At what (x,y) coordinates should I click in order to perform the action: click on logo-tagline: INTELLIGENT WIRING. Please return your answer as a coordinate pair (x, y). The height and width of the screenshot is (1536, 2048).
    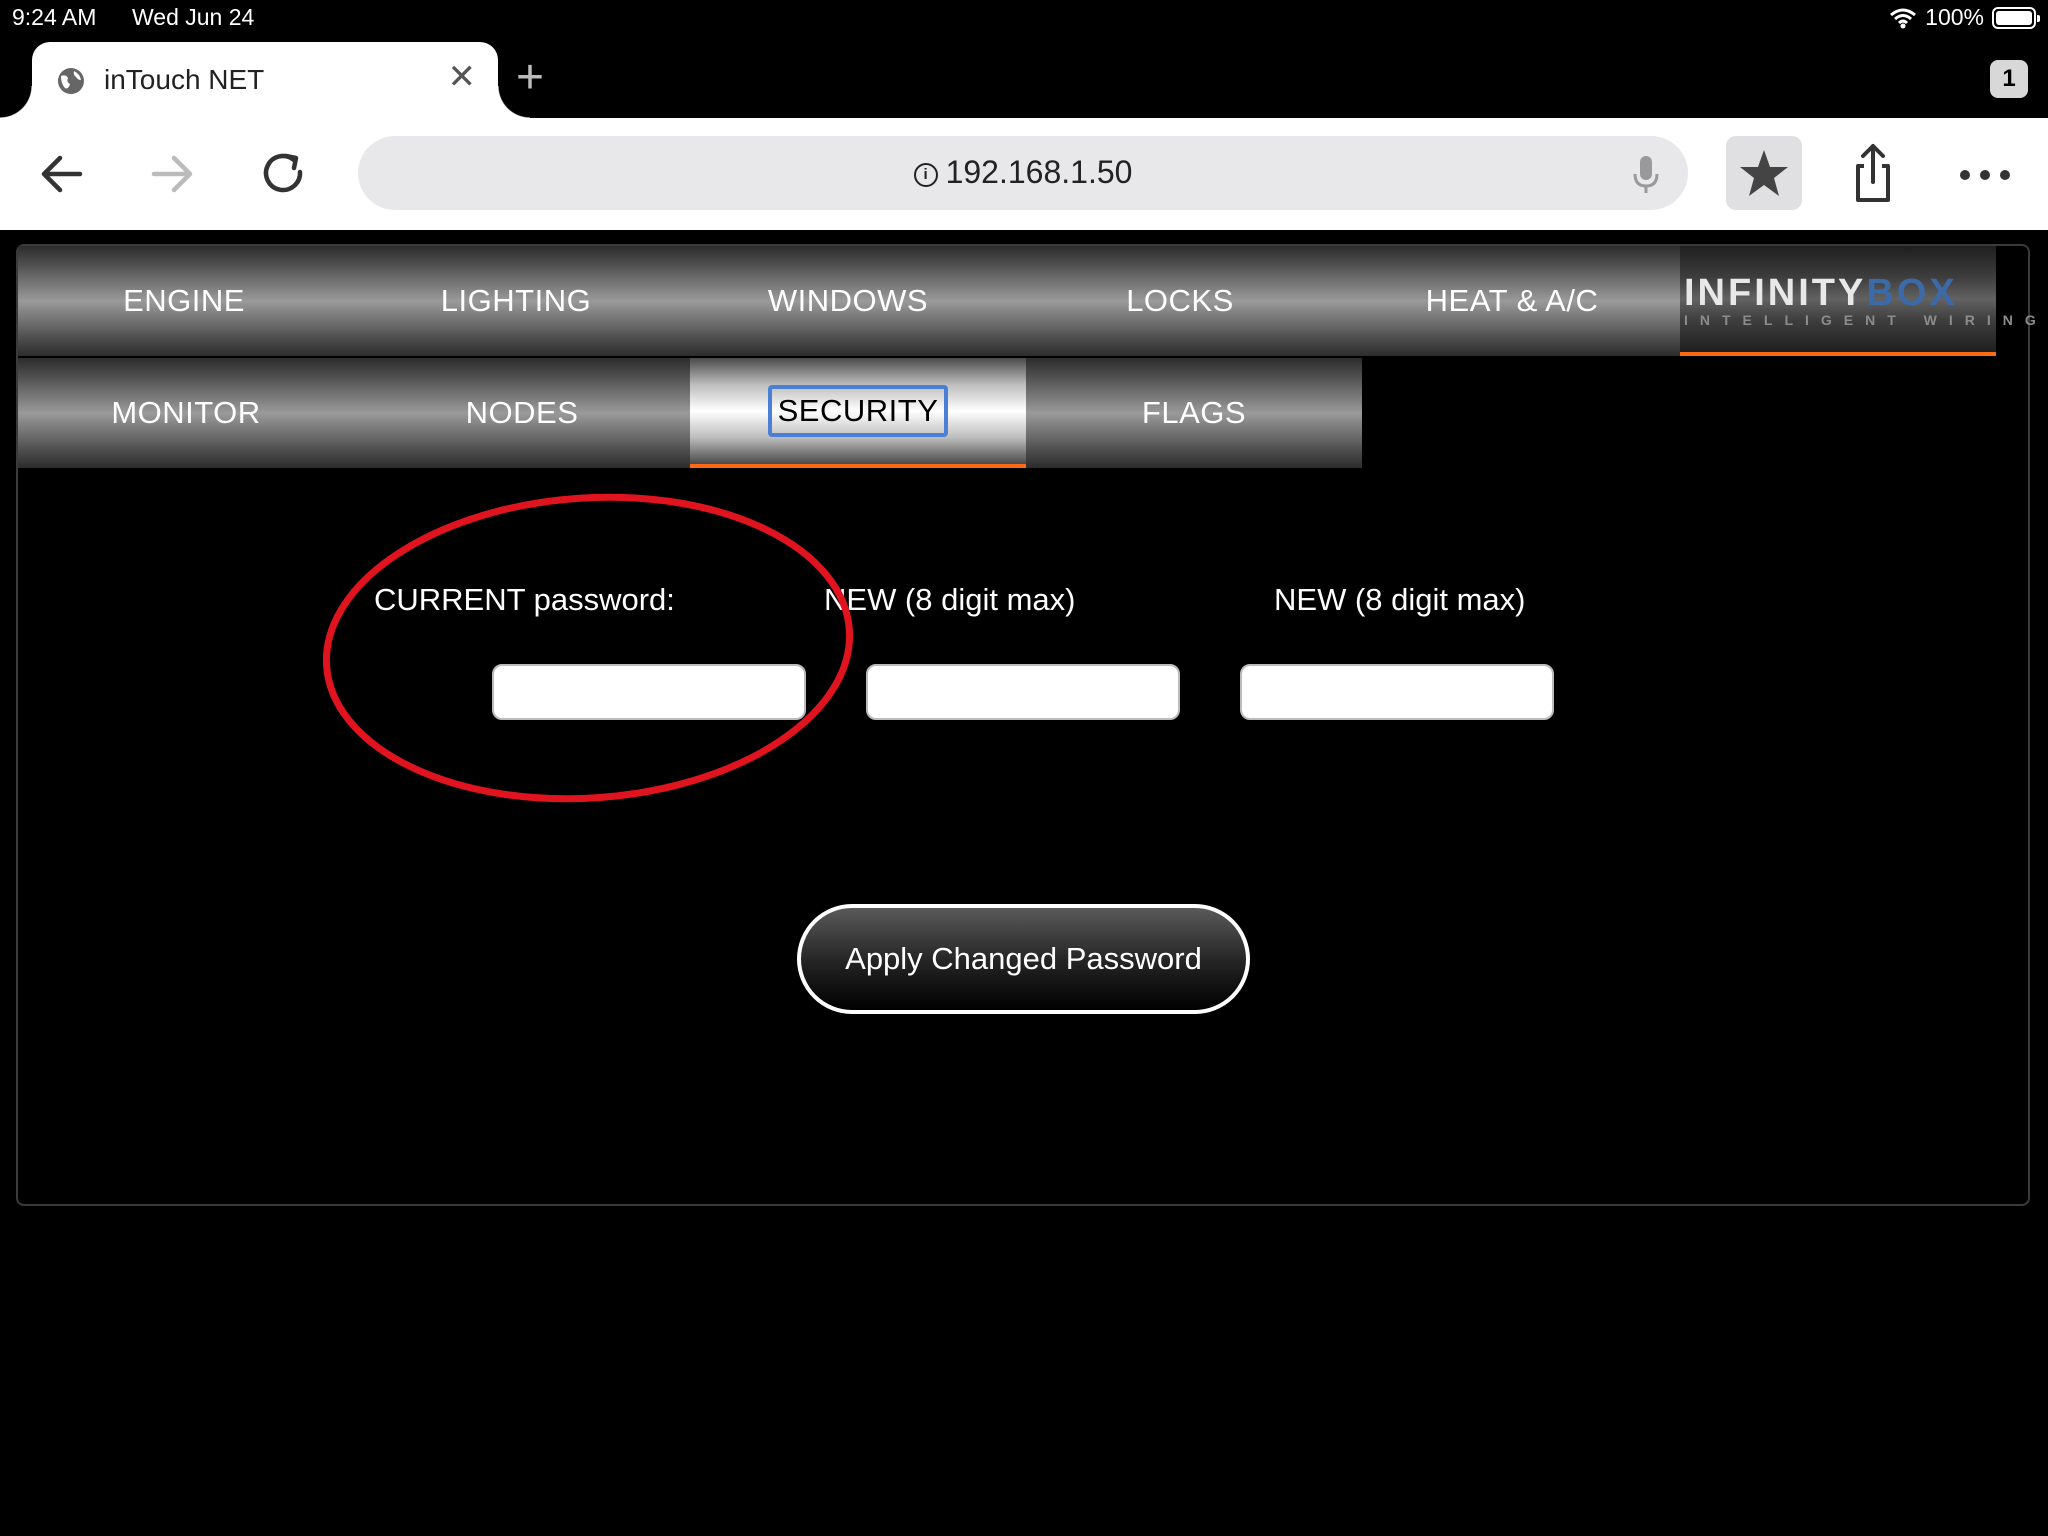
    Looking at the image, I should click on (1866, 320).